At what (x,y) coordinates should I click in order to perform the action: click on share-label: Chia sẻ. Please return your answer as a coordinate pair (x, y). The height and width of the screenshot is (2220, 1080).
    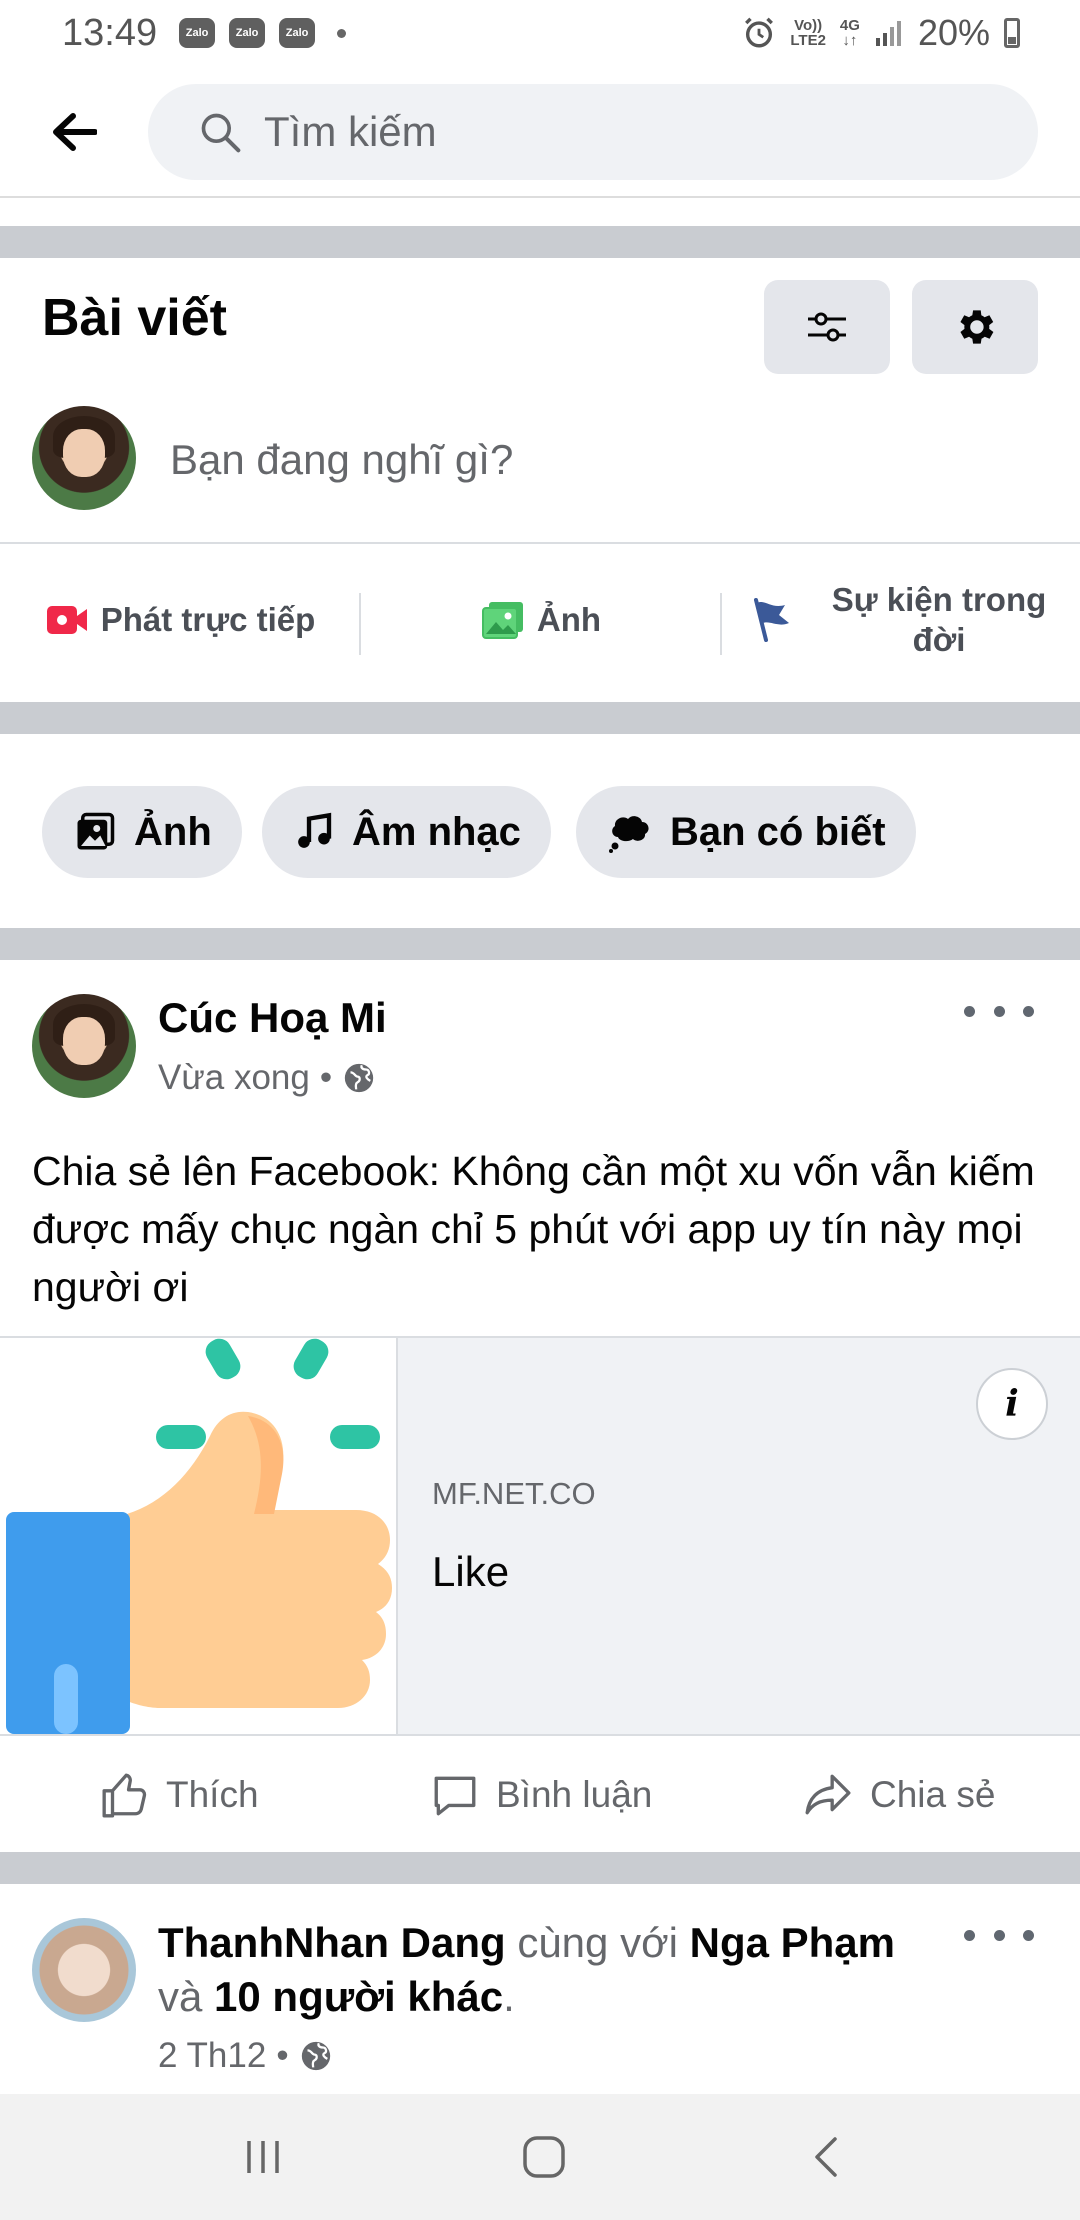
    Looking at the image, I should click on (933, 1794).